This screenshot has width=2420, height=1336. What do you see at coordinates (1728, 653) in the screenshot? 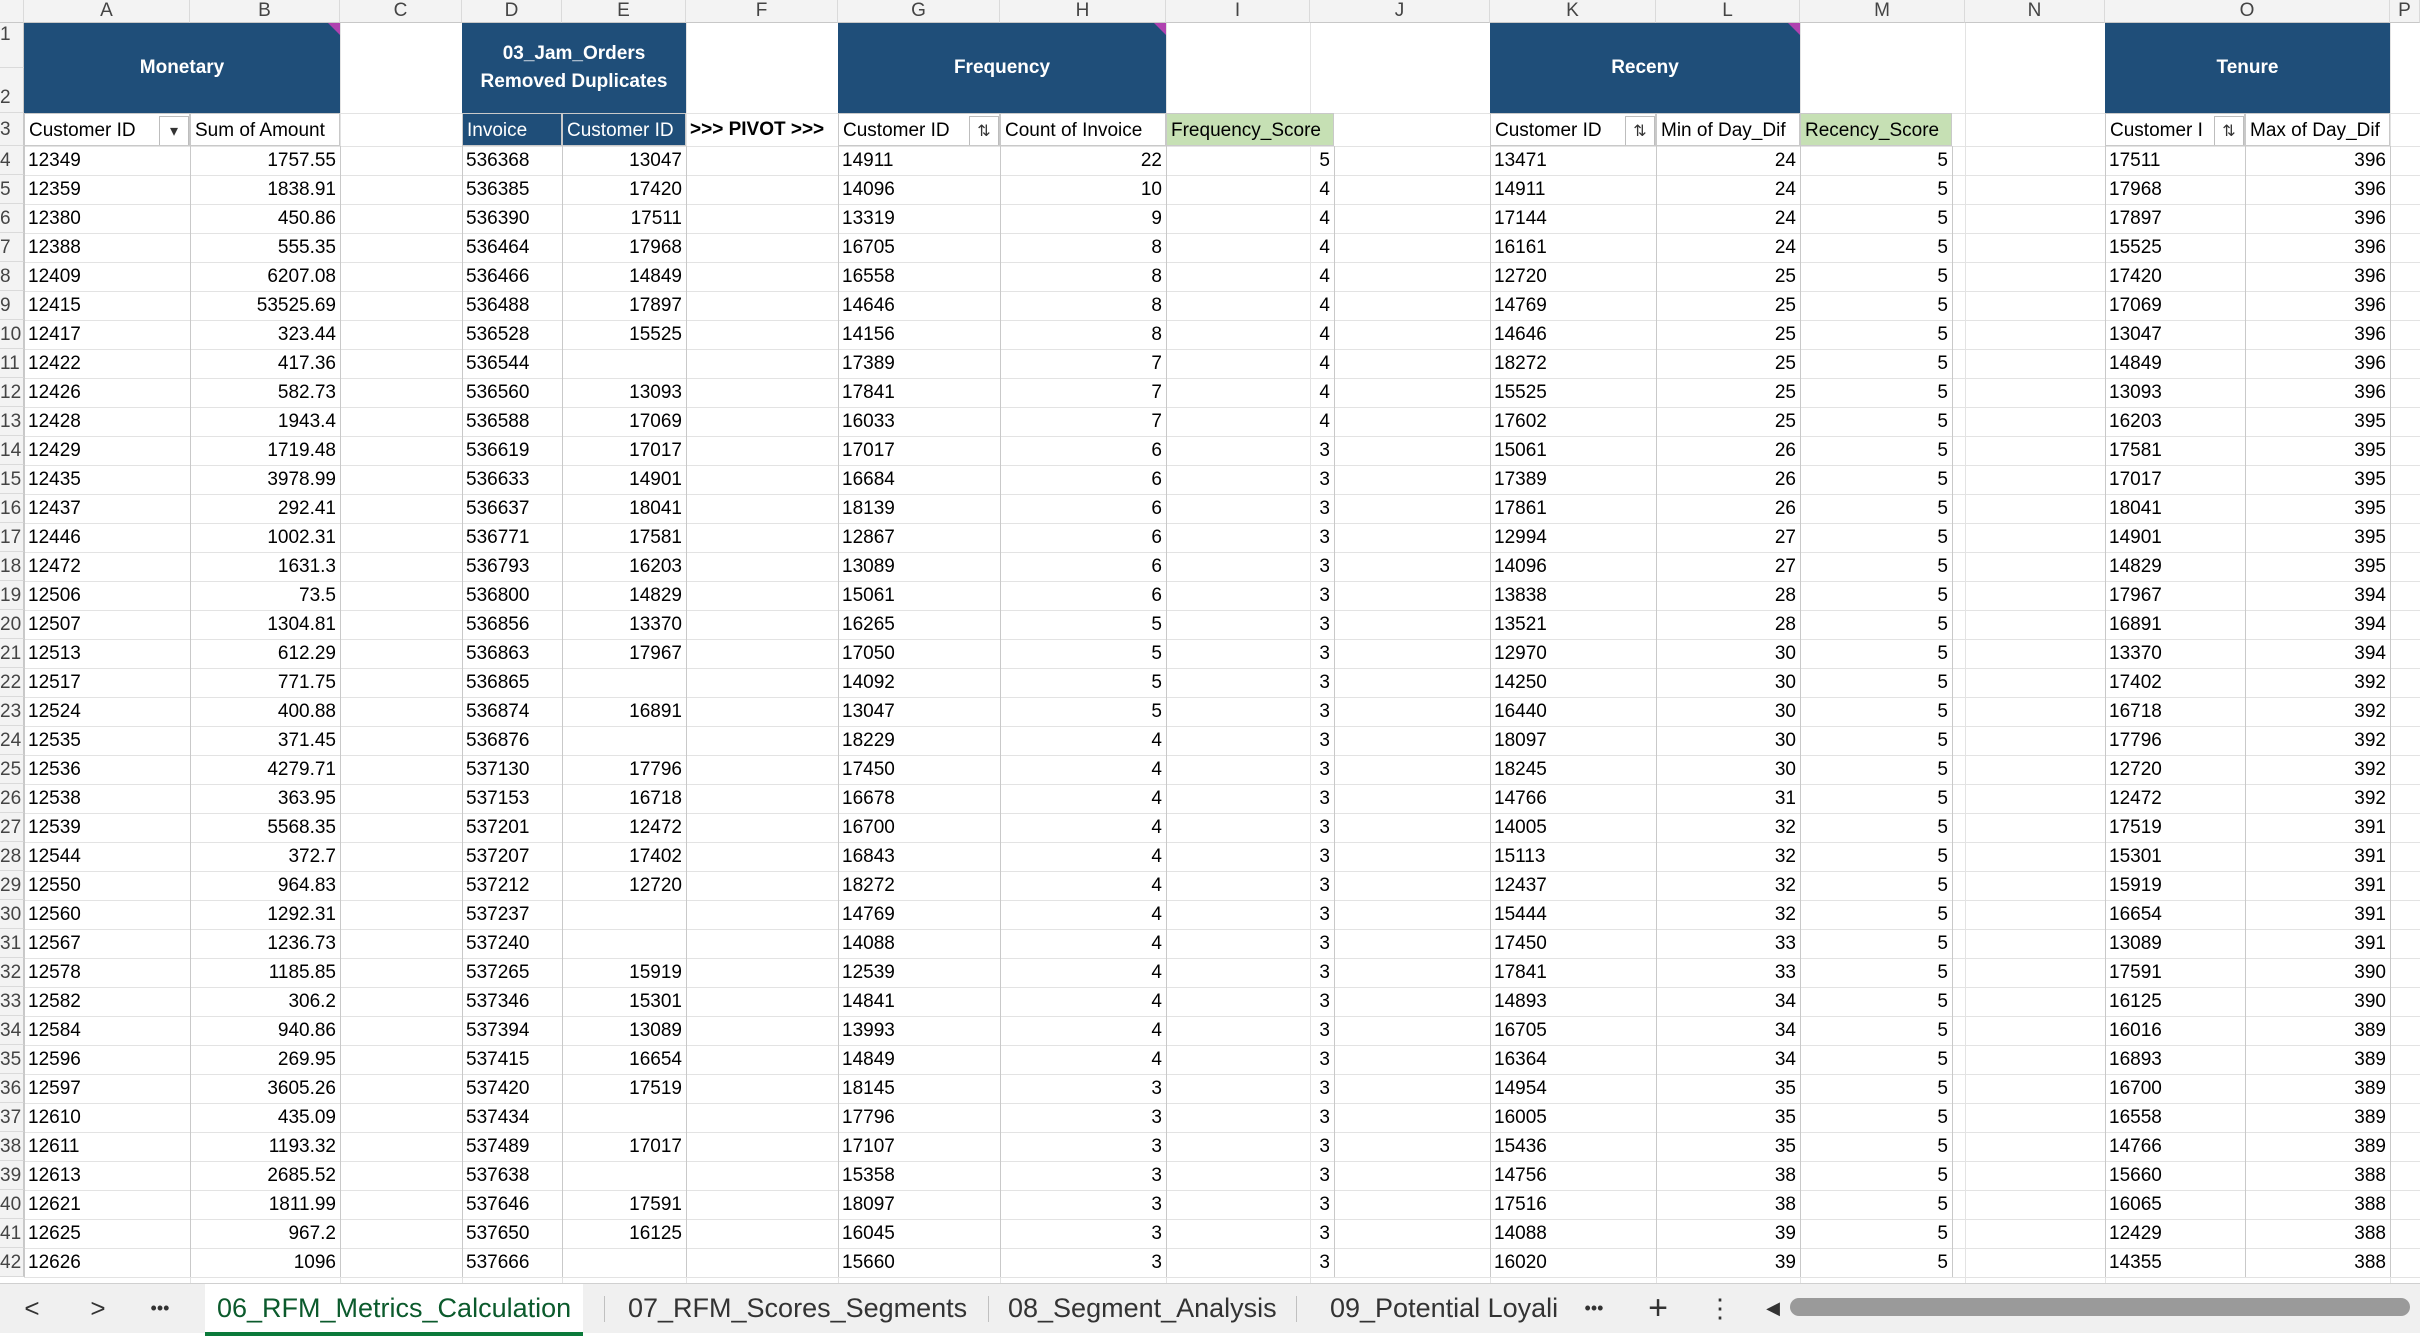
I see `recency-cell: 30` at bounding box center [1728, 653].